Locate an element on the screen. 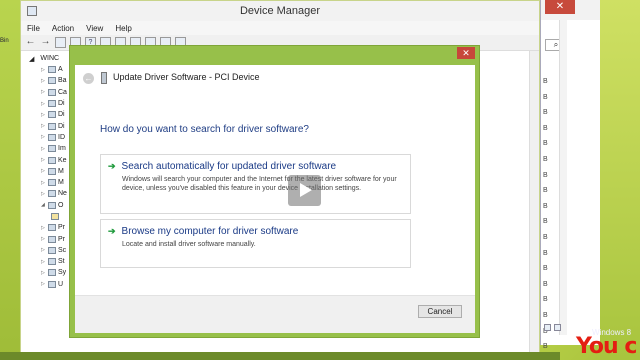 This screenshot has height=360, width=640. desktop-right-strip is located at coordinates (620, 180).